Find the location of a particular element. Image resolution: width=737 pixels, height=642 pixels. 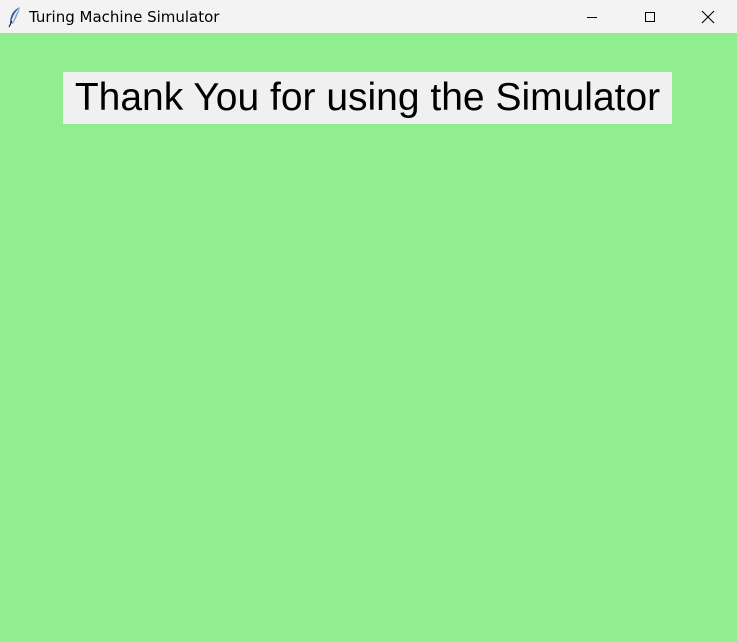

minimize-button is located at coordinates (592, 16).